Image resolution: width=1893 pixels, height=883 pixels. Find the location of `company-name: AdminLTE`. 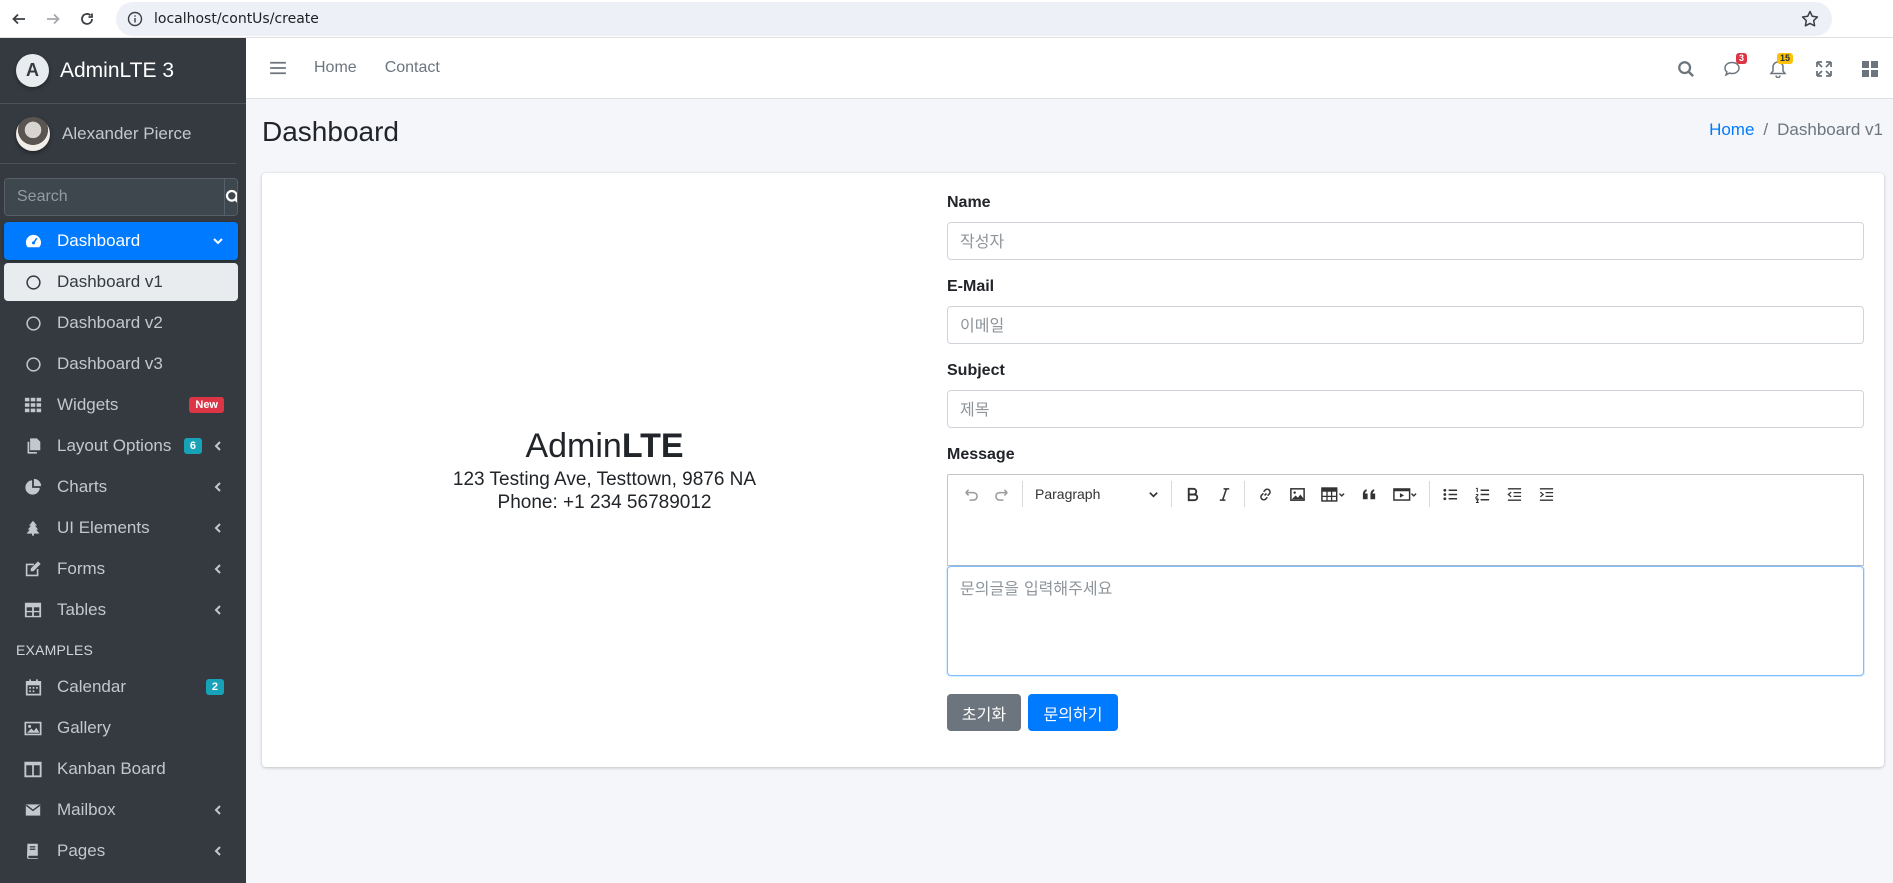

company-name: AdminLTE is located at coordinates (604, 446).